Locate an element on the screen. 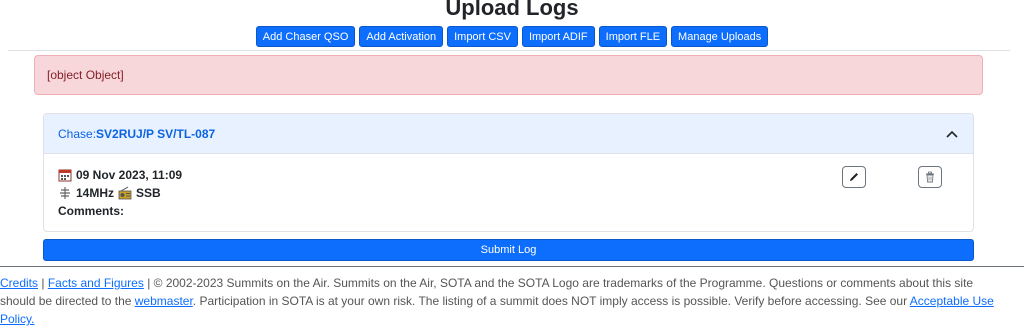  manage-uploads-button: Manage Uploads is located at coordinates (720, 36).